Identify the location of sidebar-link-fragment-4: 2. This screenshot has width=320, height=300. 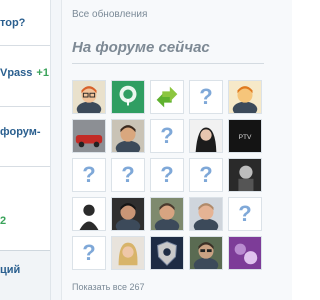
(3, 221).